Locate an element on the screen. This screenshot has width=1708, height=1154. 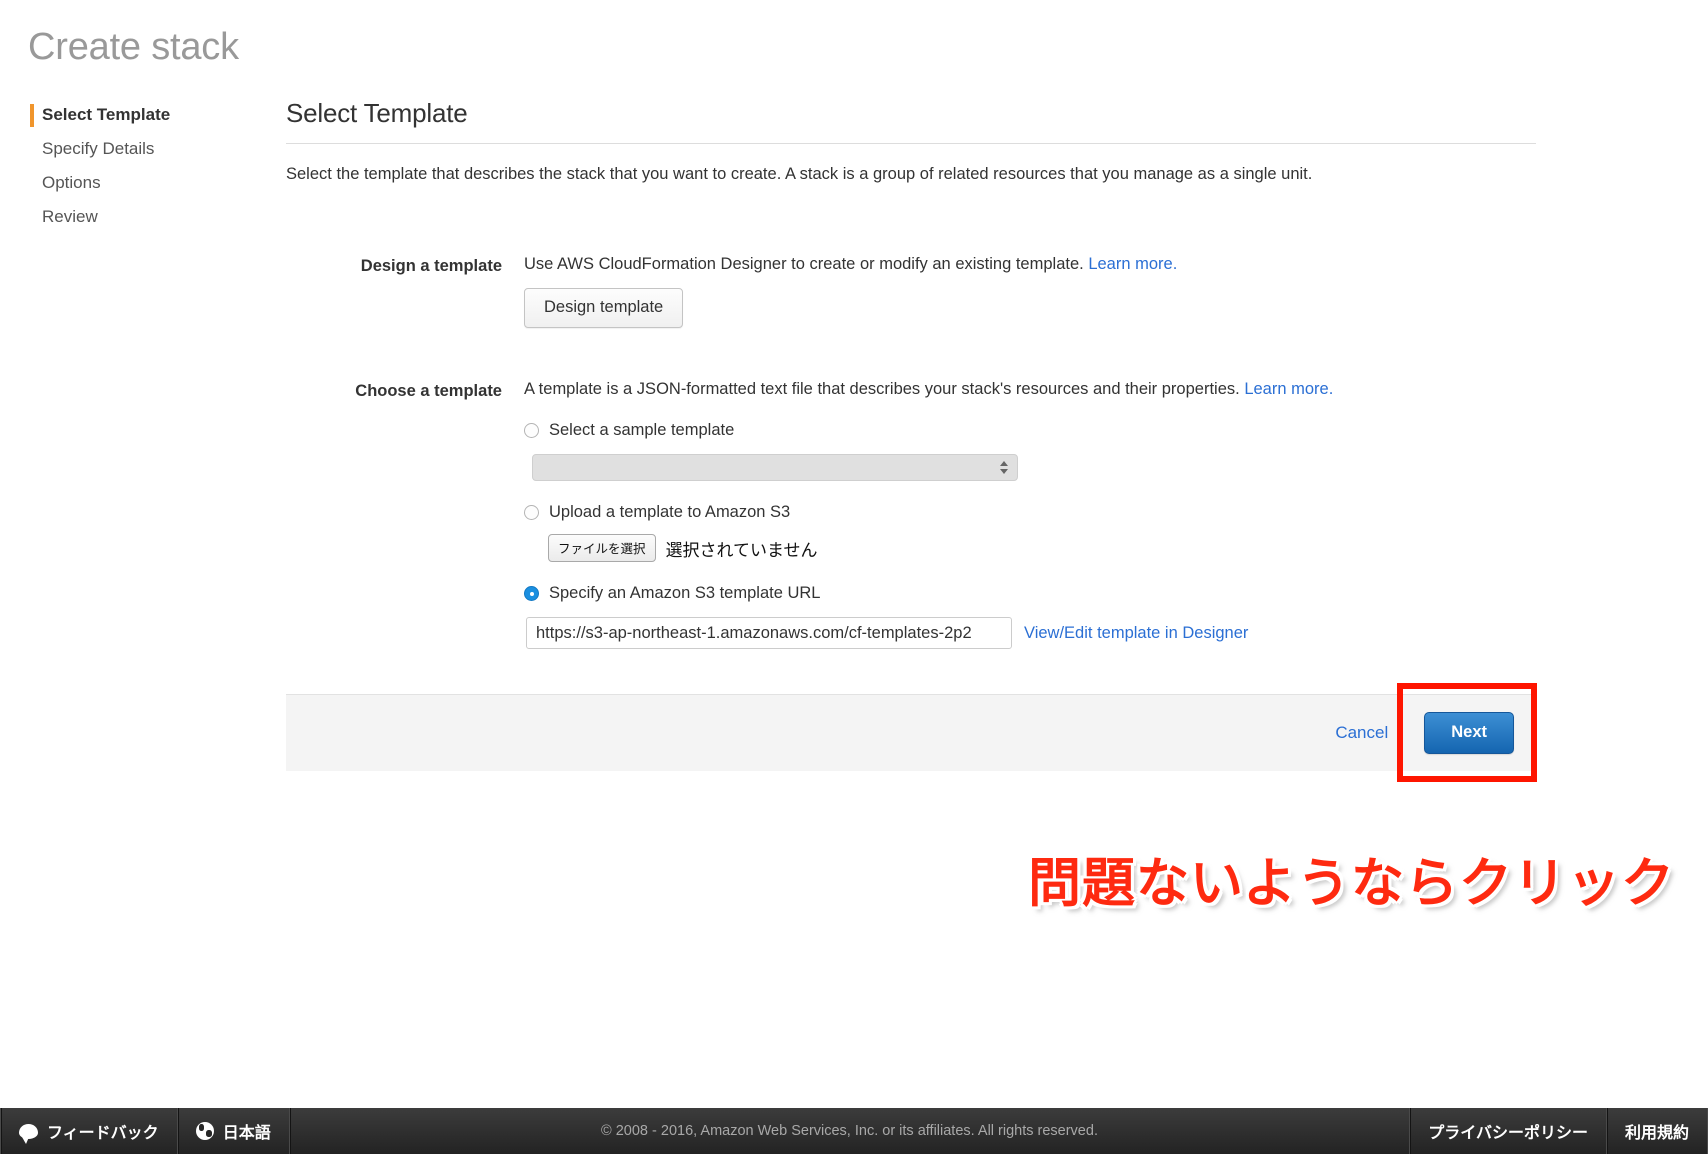
view-edit-designer-link: View/Edit template in Designer is located at coordinates (1136, 633).